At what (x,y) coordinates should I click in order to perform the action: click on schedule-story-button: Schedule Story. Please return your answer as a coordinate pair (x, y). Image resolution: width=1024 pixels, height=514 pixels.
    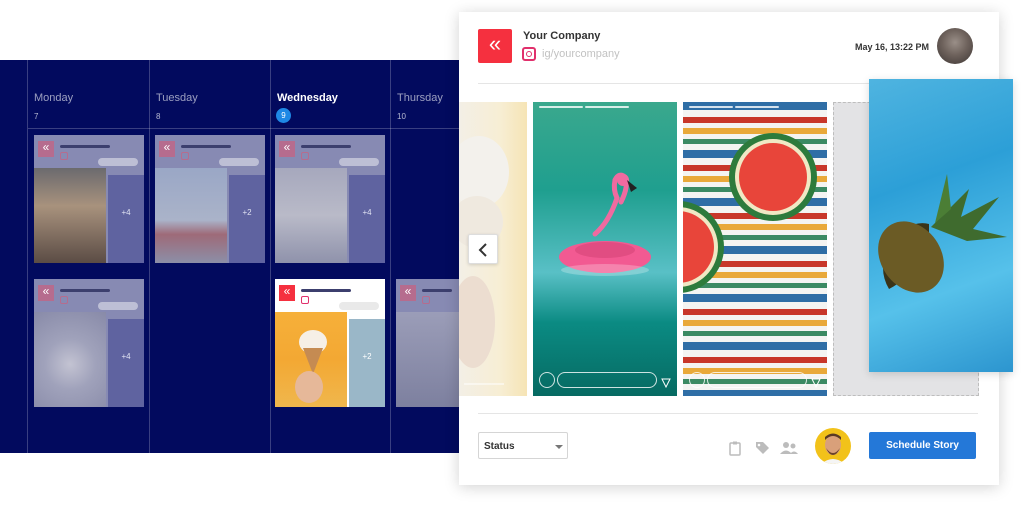
    Looking at the image, I should click on (922, 445).